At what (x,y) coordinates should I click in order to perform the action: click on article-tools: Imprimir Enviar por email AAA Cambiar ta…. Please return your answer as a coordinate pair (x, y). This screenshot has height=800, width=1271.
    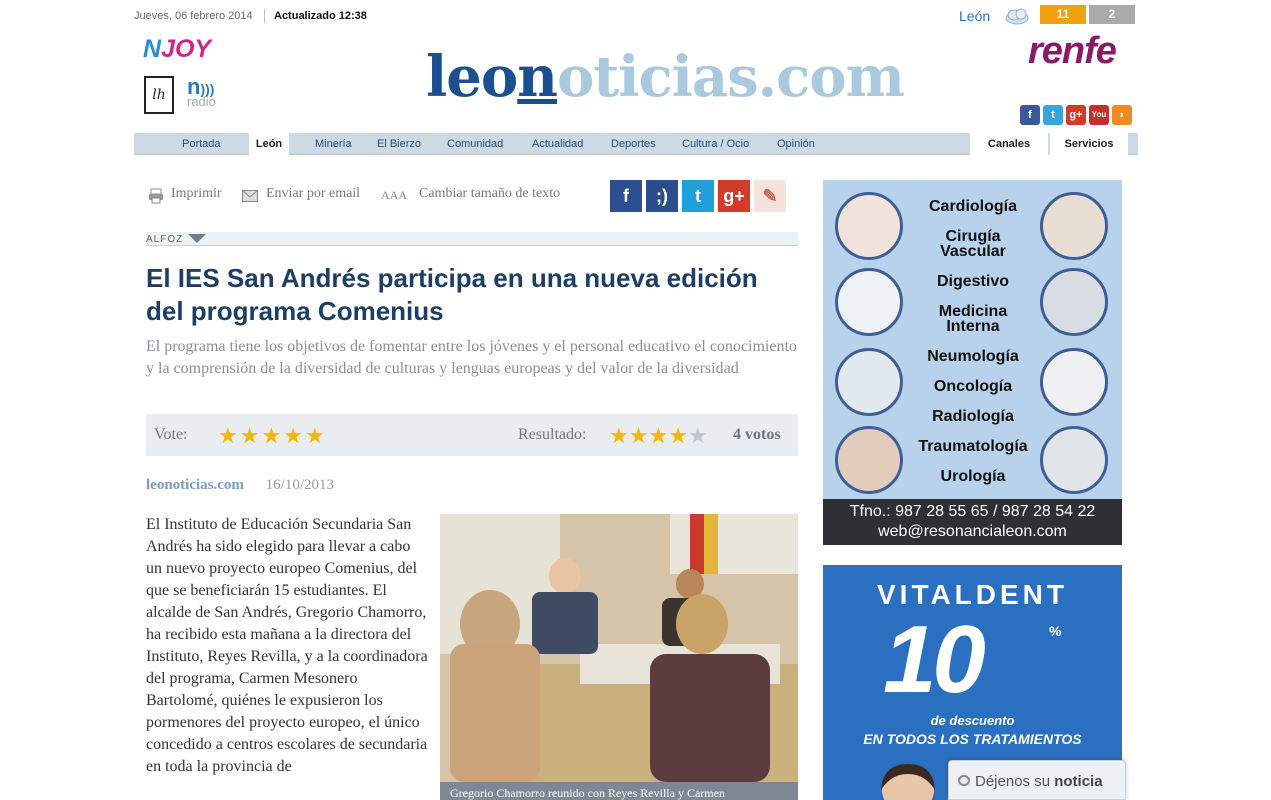
    Looking at the image, I should click on (356, 196).